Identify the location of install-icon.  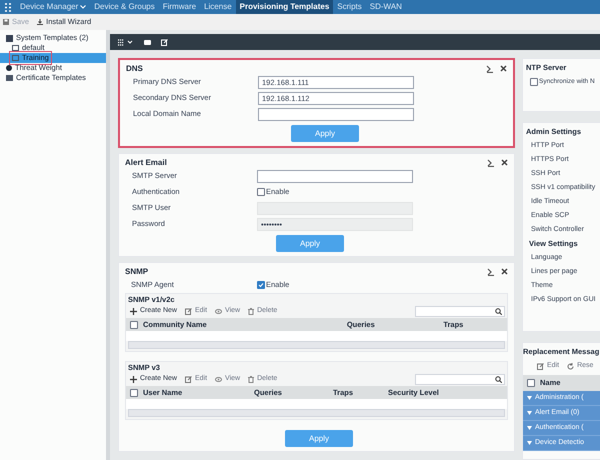
(40, 22).